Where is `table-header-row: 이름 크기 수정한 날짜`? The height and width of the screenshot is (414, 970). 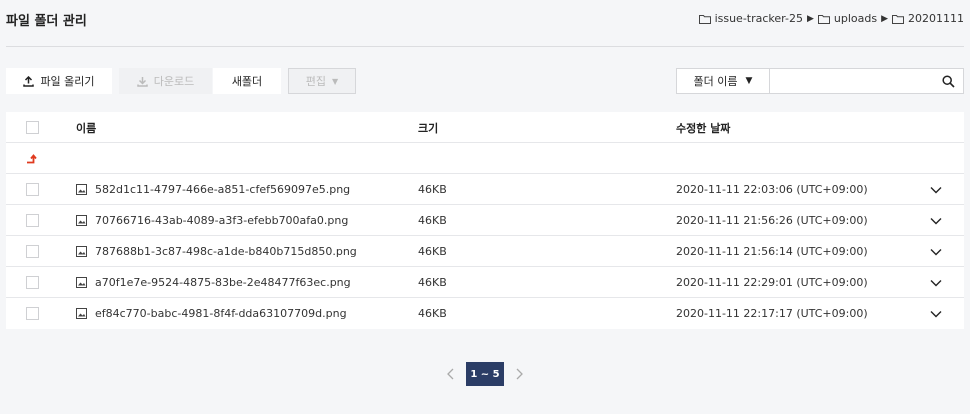
table-header-row: 이름 크기 수정한 날짜 is located at coordinates (485, 127).